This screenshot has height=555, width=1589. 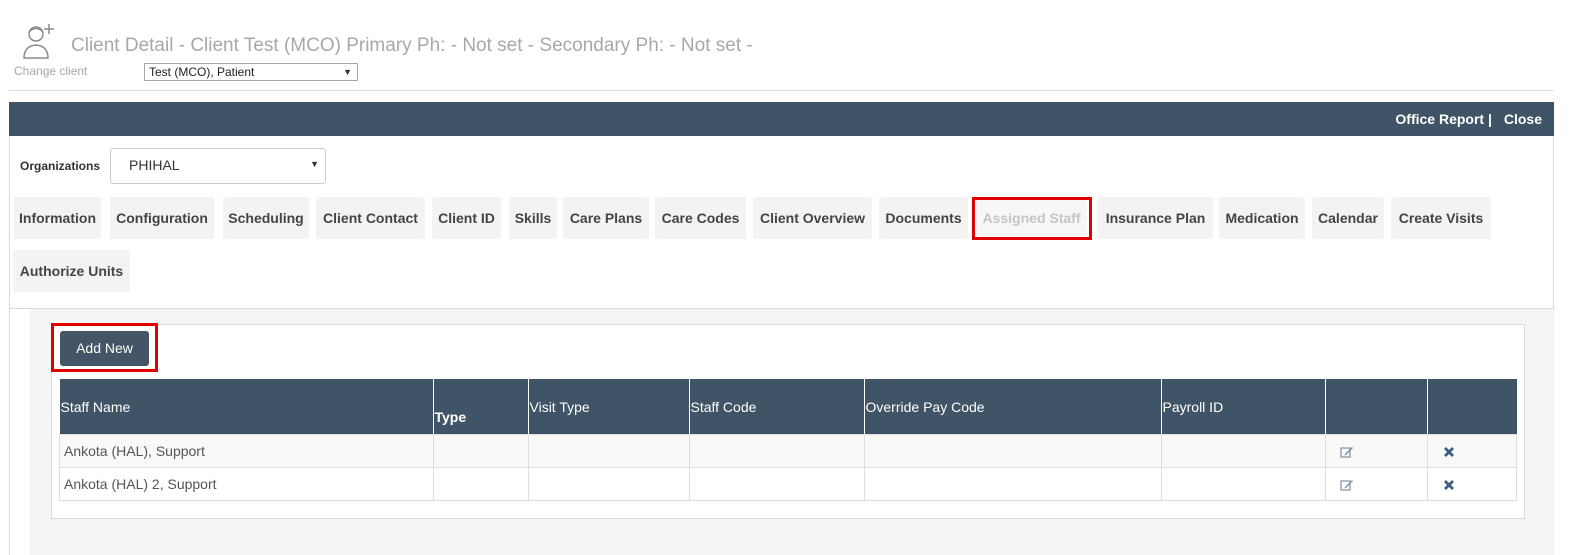 I want to click on tab-scheduling: Scheduling, so click(x=266, y=218).